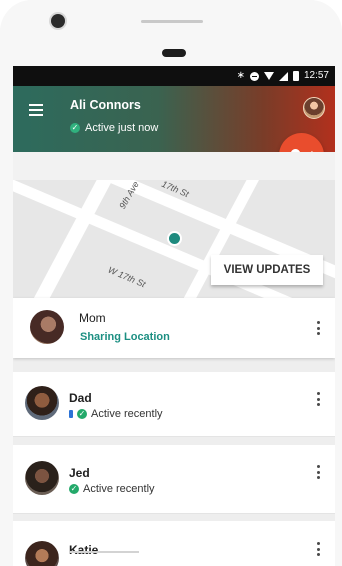 The image size is (342, 566). Describe the element at coordinates (105, 105) in the screenshot. I see `header-user-name: Ali Connors` at that location.